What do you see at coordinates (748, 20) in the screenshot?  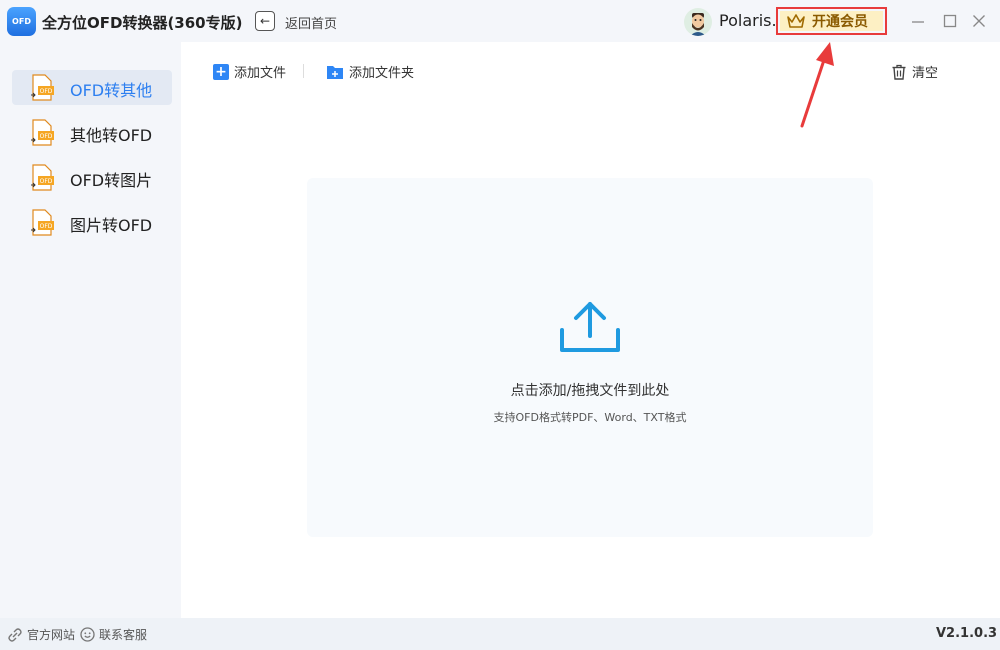 I see `username: Polaris.` at bounding box center [748, 20].